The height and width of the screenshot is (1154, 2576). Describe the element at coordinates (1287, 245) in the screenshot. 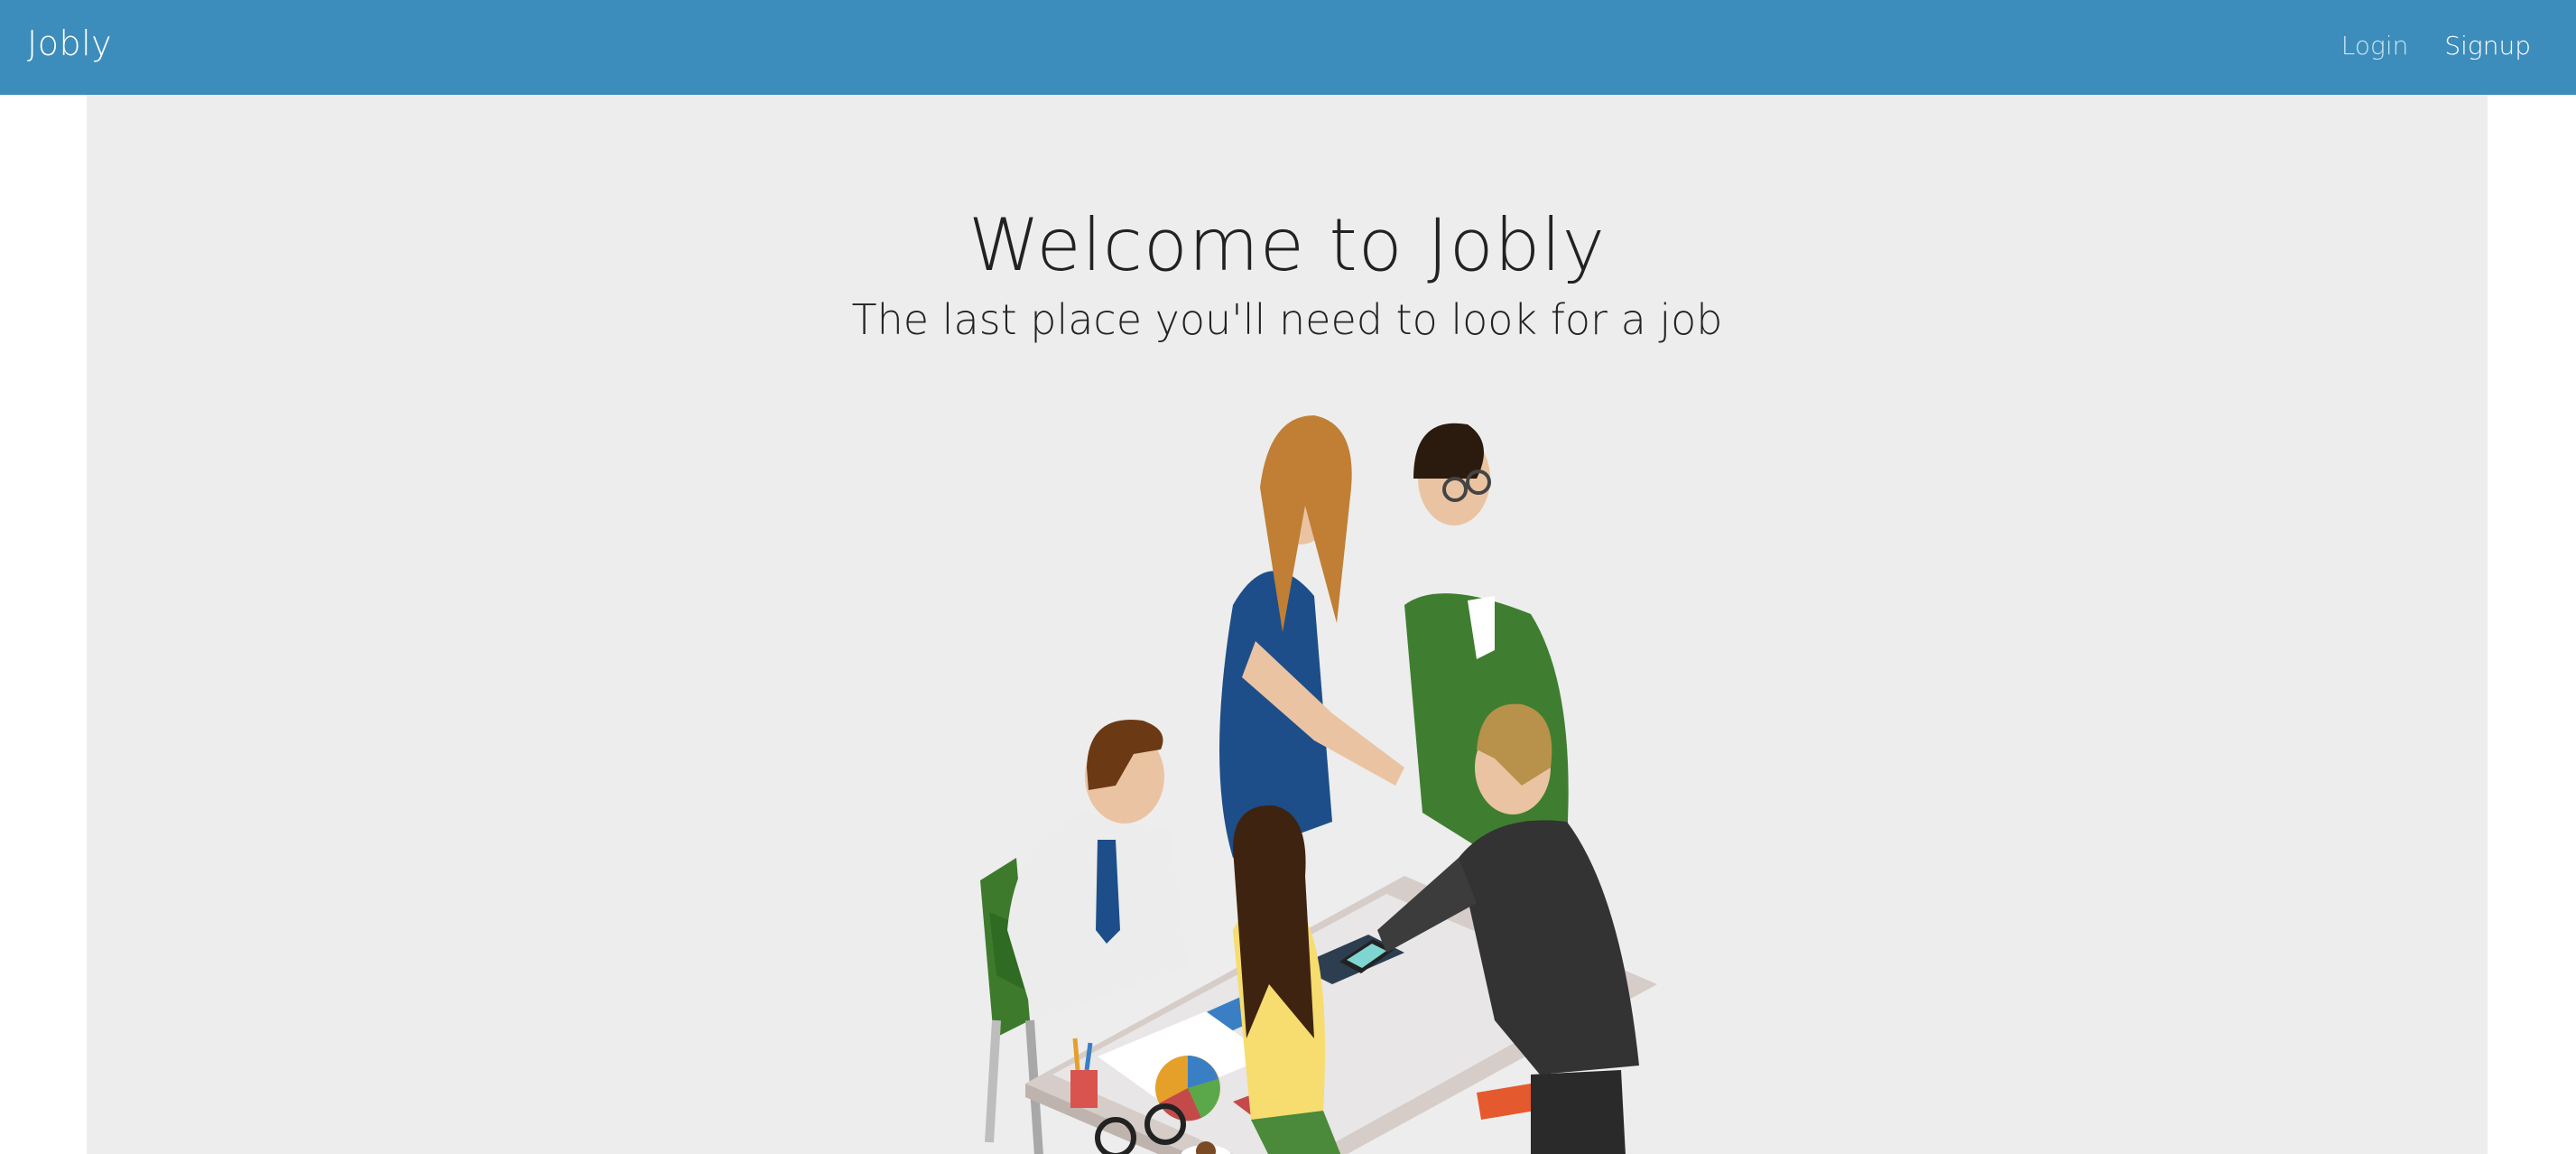

I see `hero-title: Welcome to Jobly` at that location.